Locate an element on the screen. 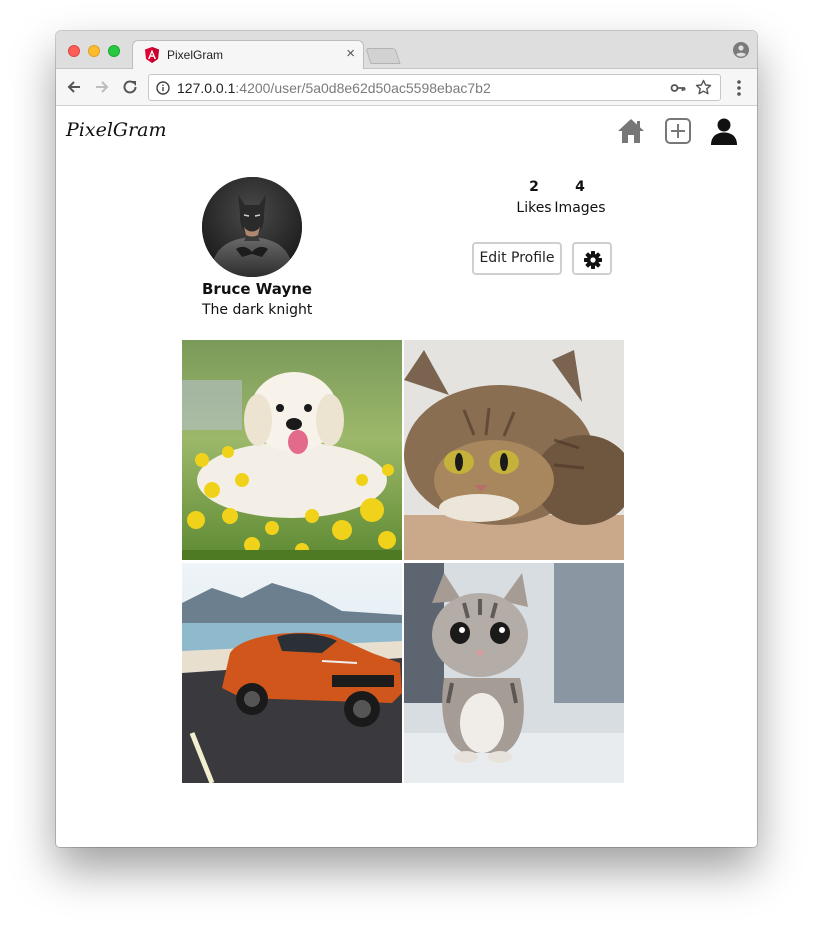 The image size is (813, 927). car-photo is located at coordinates (292, 673).